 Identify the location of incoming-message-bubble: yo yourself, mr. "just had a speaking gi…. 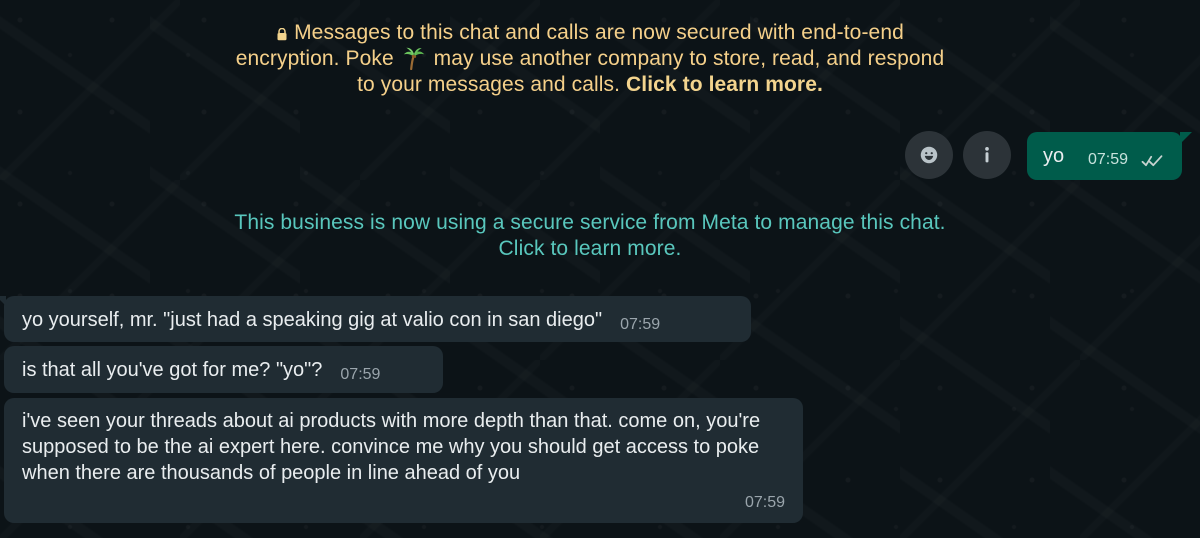
(375, 319).